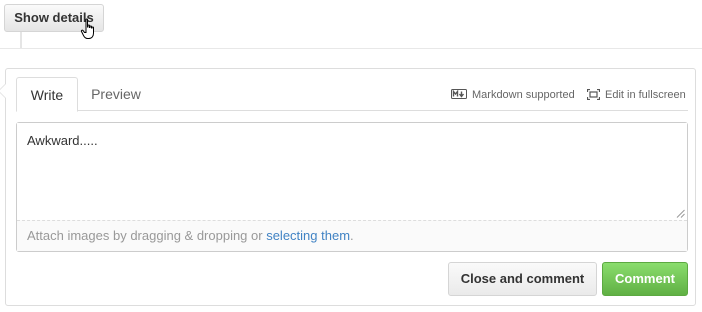 The height and width of the screenshot is (312, 702). I want to click on markdown-supported-label: Markdown supported, so click(523, 95).